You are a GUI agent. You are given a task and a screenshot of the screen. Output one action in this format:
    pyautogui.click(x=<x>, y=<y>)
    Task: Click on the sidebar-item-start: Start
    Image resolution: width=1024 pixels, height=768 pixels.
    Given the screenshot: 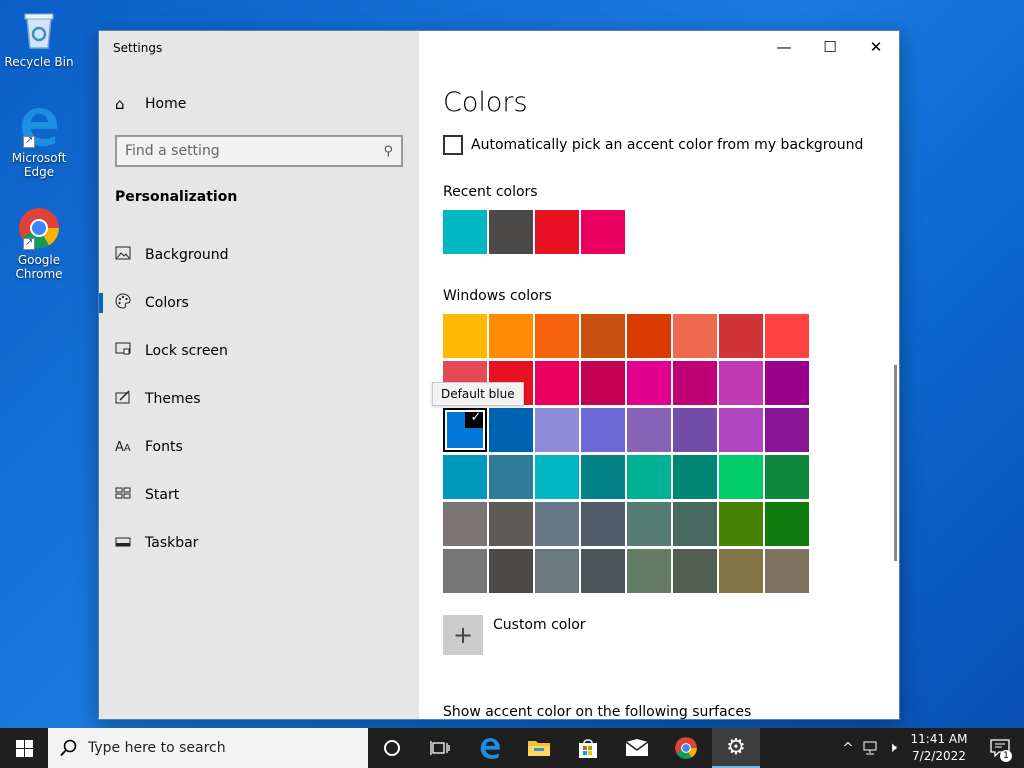 What is the action you would take?
    pyautogui.click(x=259, y=495)
    